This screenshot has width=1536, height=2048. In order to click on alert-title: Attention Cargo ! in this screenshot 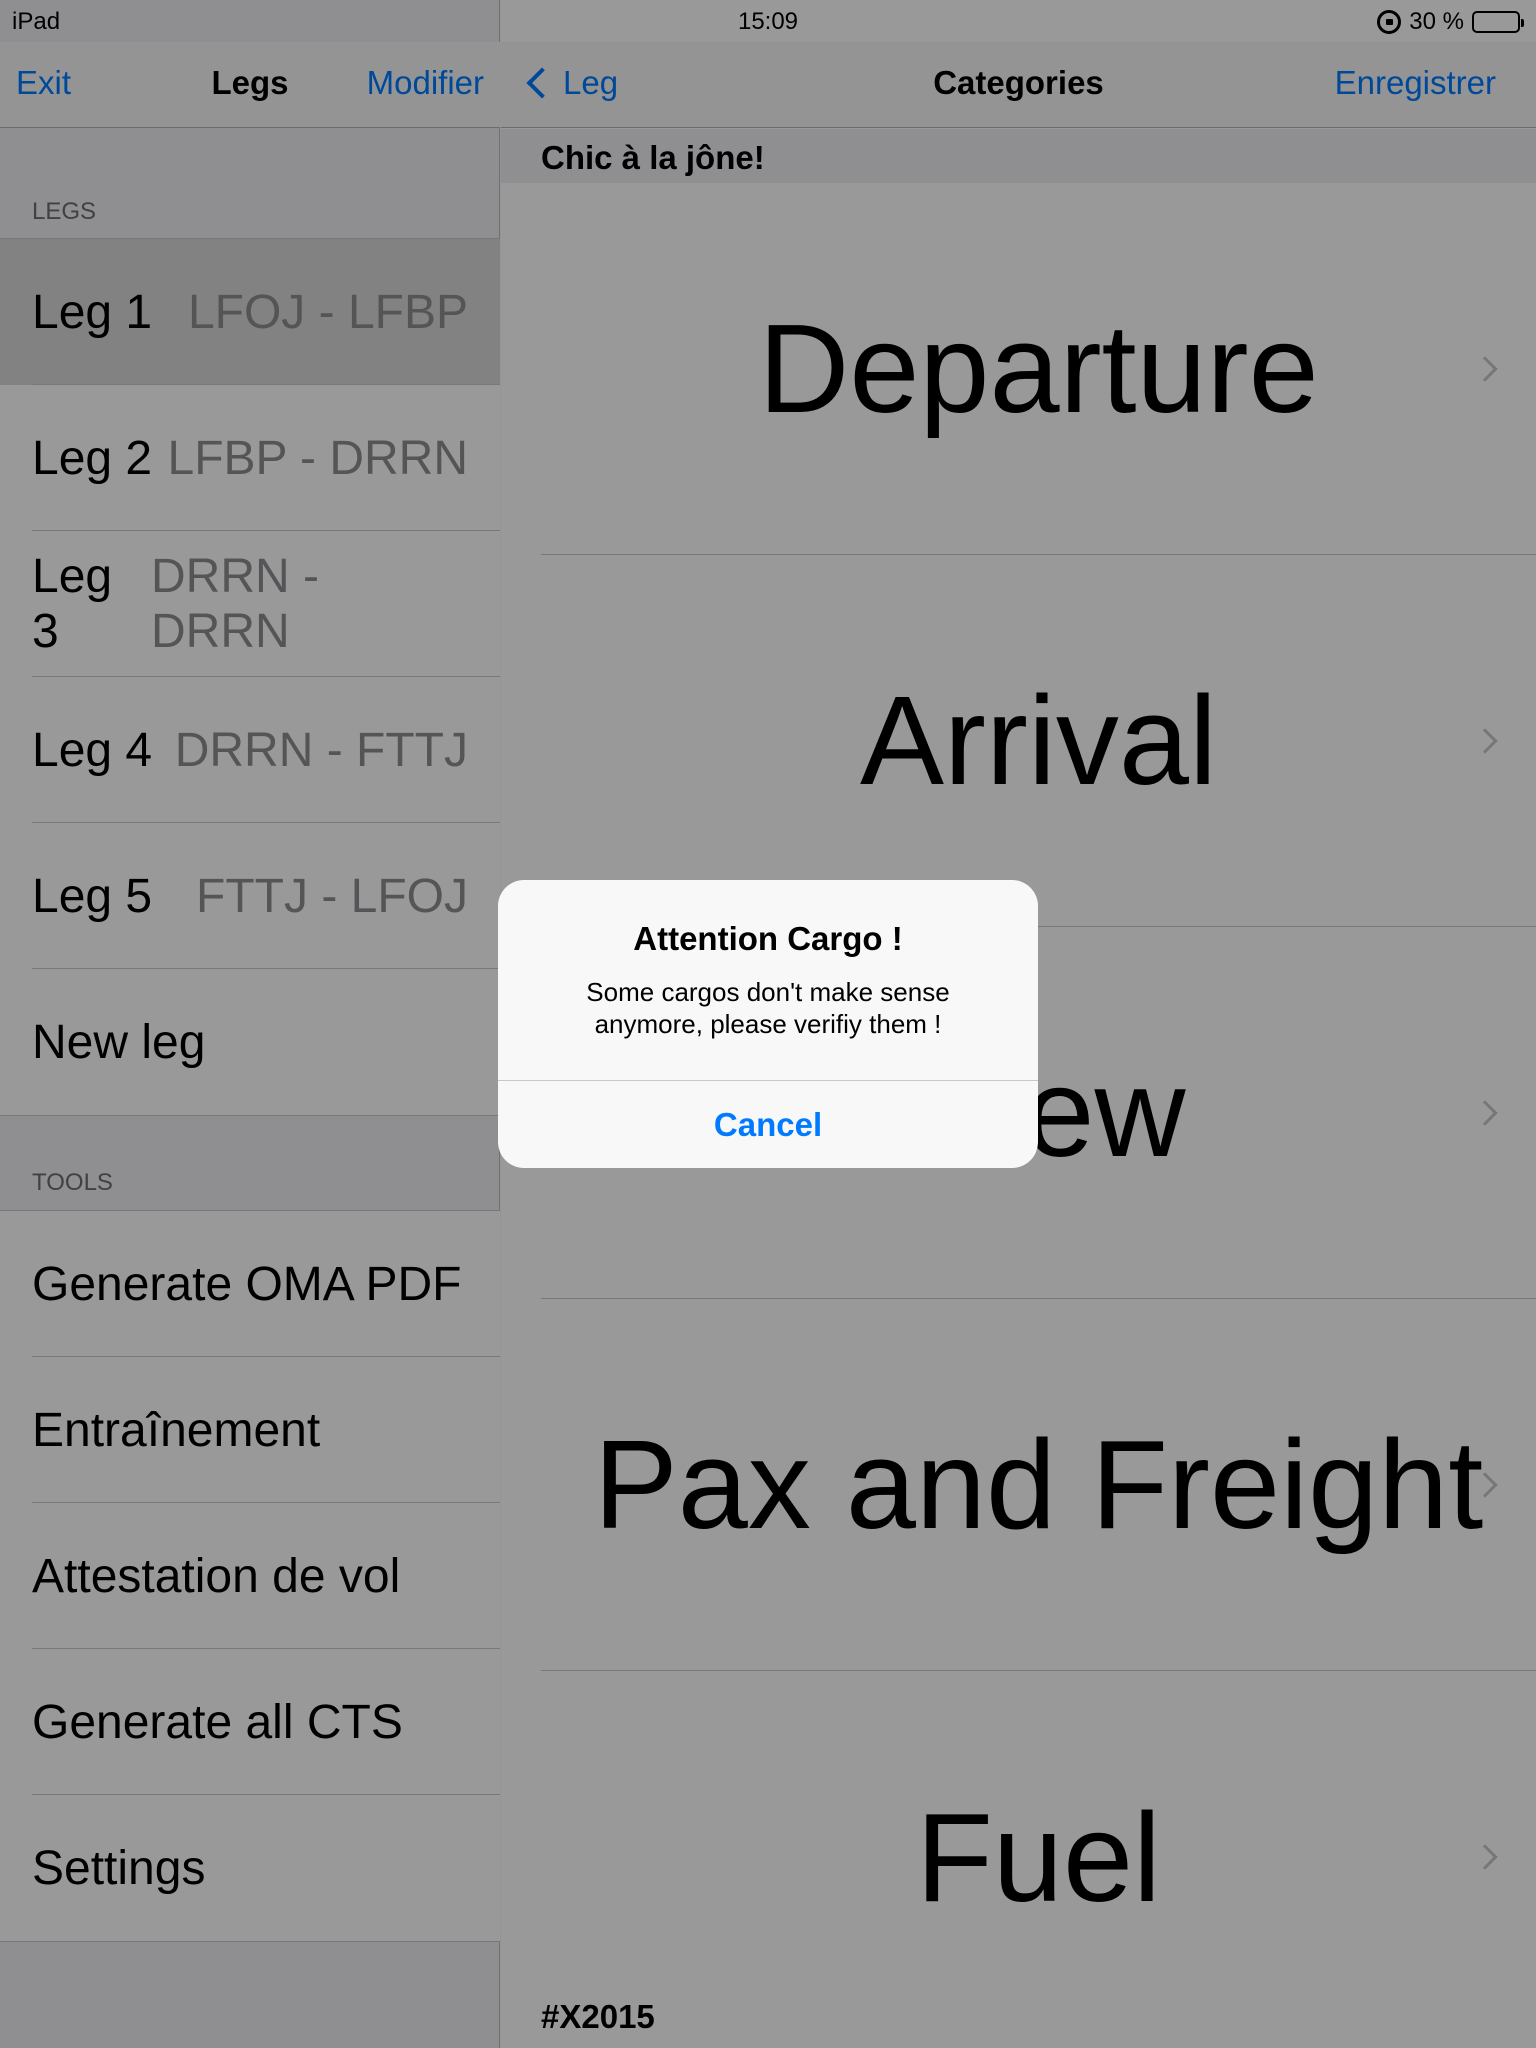, I will do `click(768, 938)`.